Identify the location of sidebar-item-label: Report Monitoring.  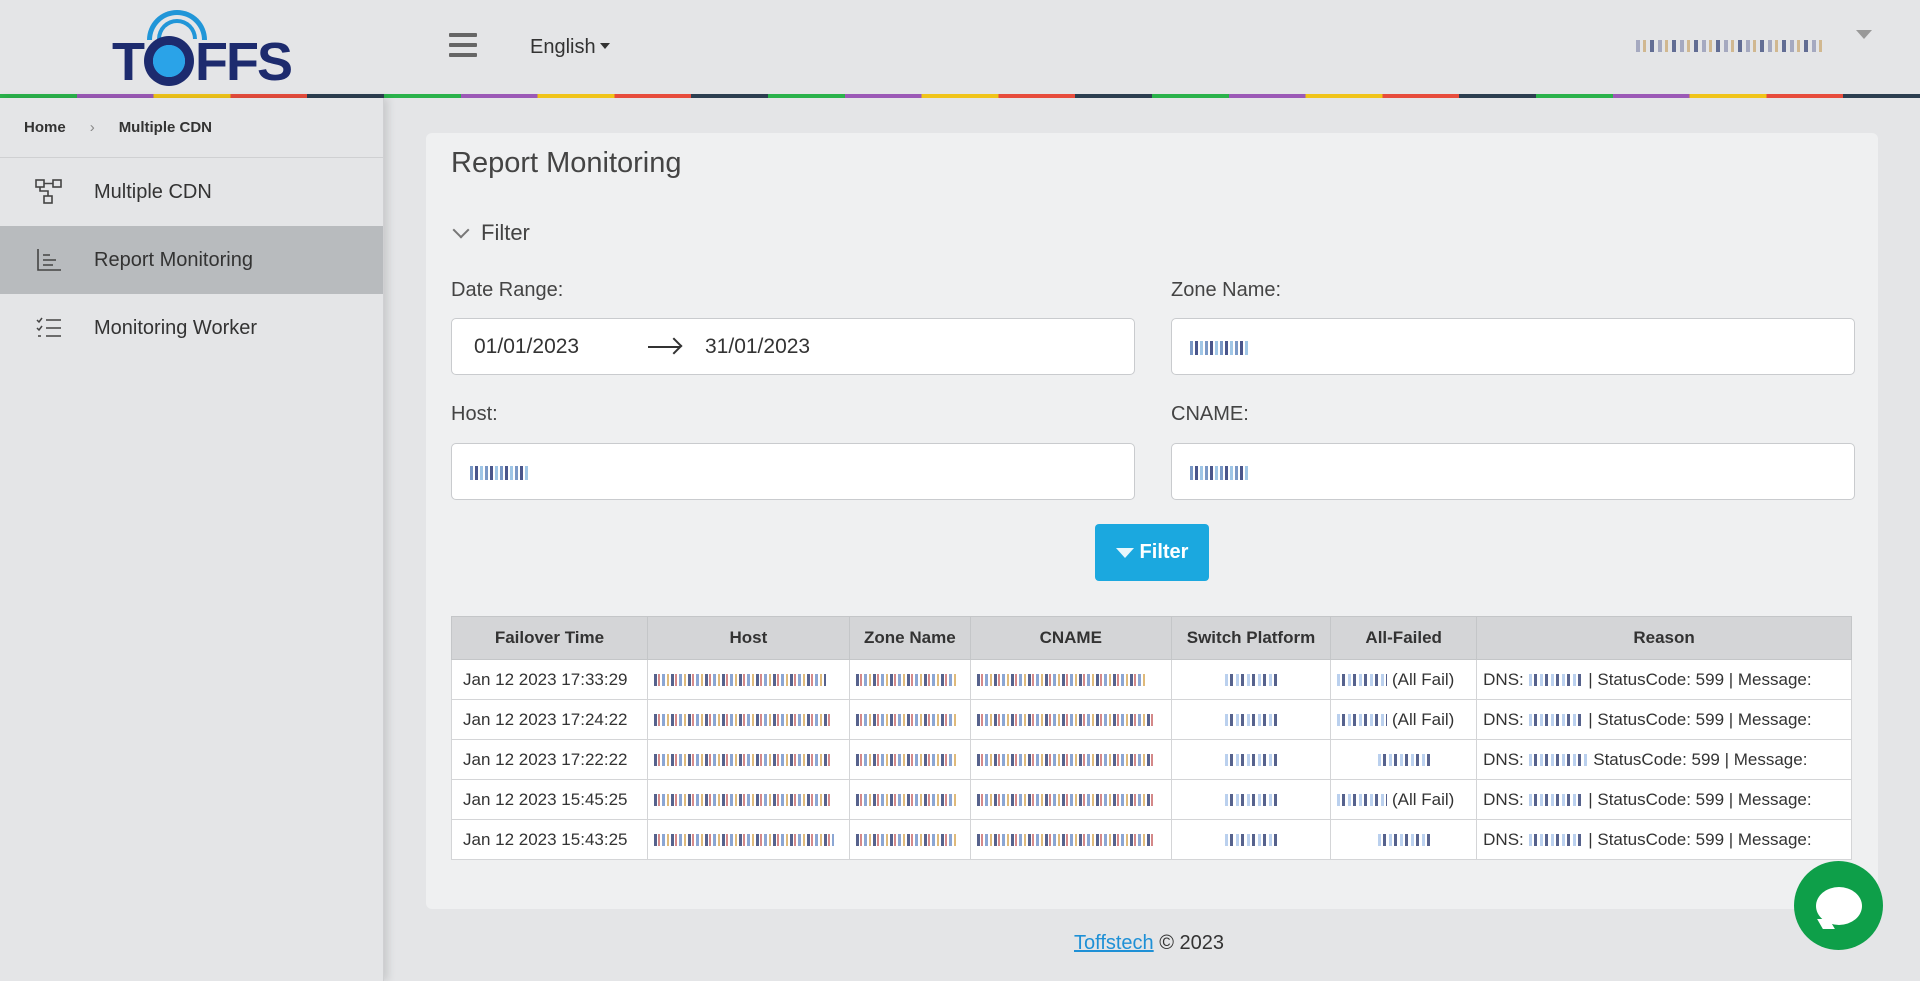
(173, 259).